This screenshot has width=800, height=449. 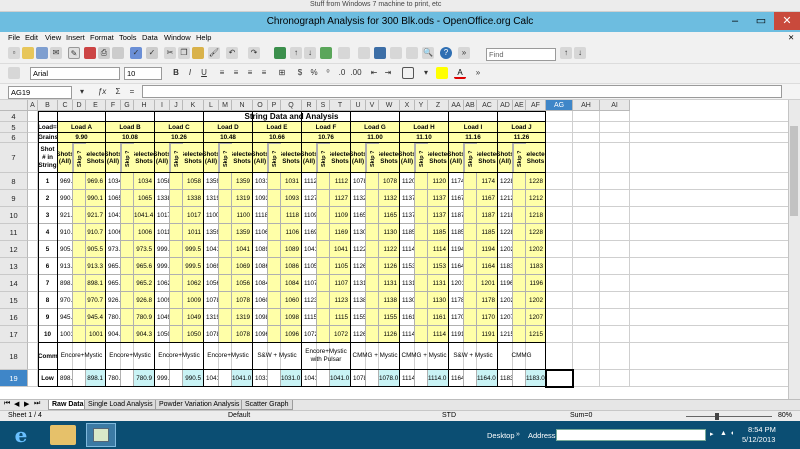 I want to click on shot-value-all: 1185.0, so click(x=407, y=232).